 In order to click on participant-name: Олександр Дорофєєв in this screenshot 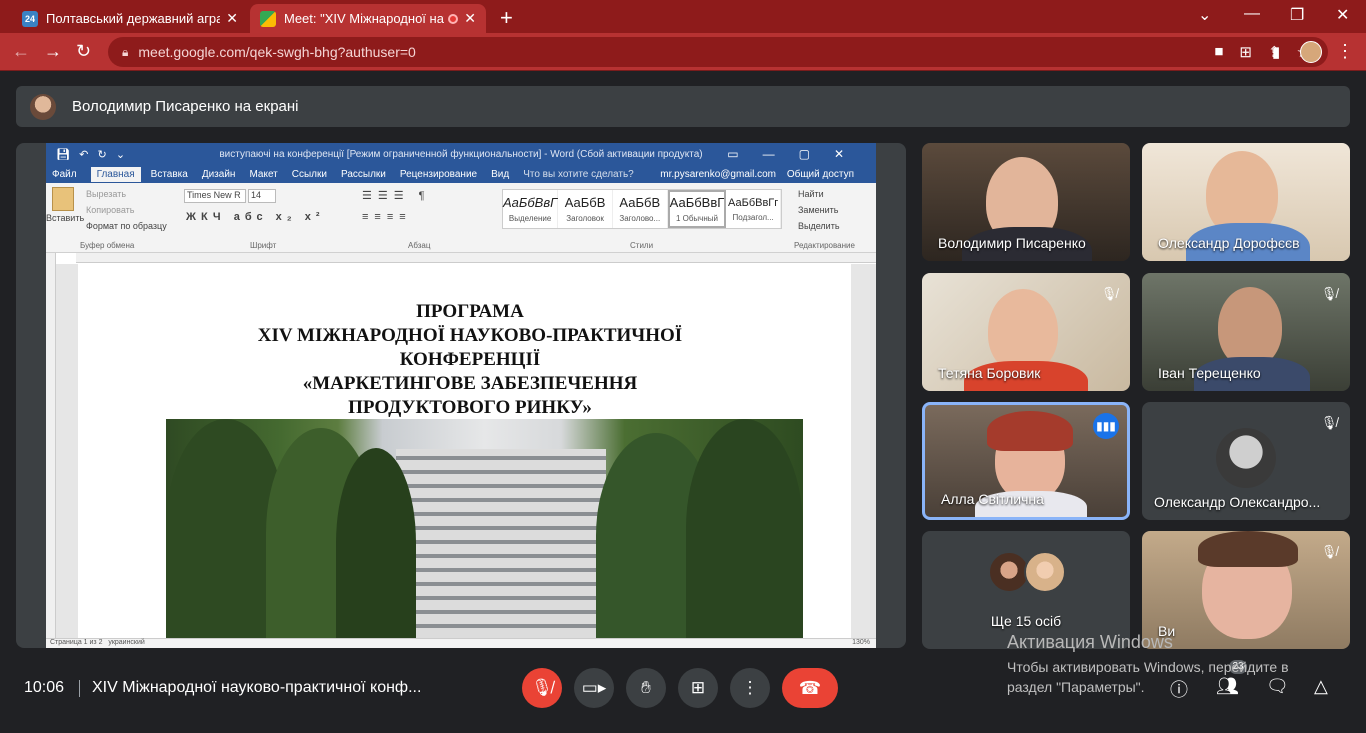, I will do `click(1229, 243)`.